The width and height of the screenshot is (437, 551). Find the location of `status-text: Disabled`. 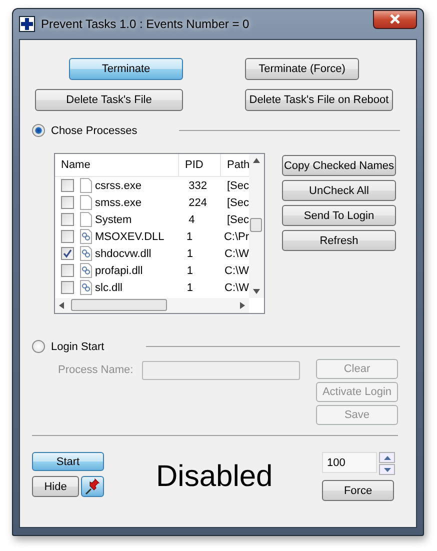

status-text: Disabled is located at coordinates (215, 477).